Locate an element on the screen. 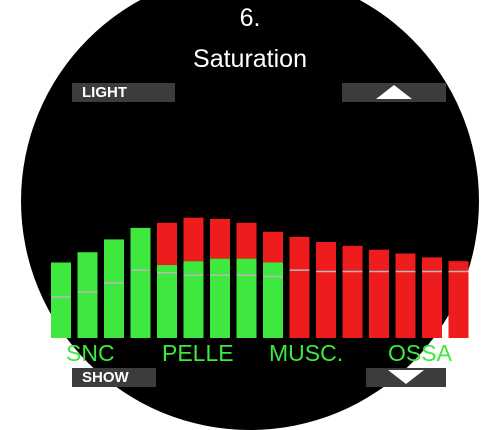  tissue-label-musc: MUSC. is located at coordinates (306, 353).